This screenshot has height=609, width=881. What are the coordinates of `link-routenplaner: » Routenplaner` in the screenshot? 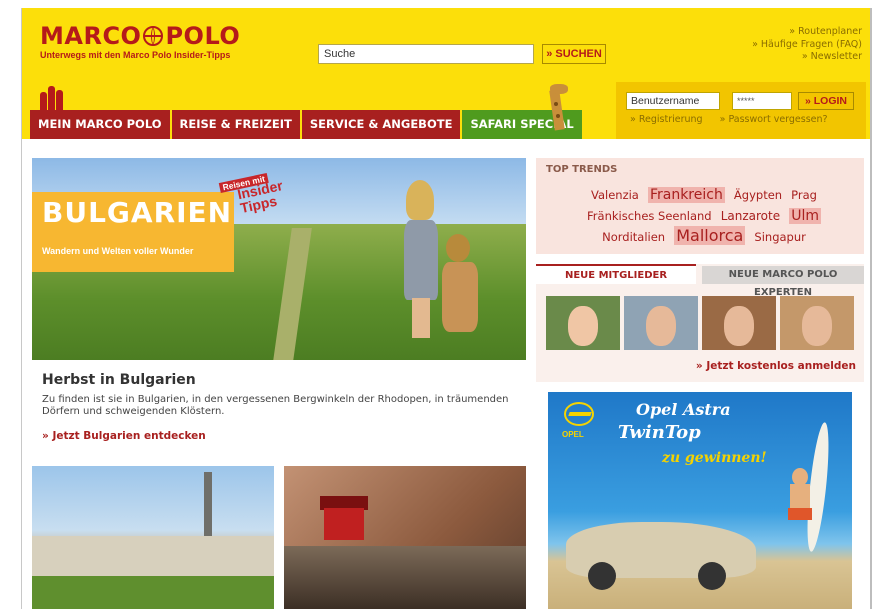 It's located at (807, 32).